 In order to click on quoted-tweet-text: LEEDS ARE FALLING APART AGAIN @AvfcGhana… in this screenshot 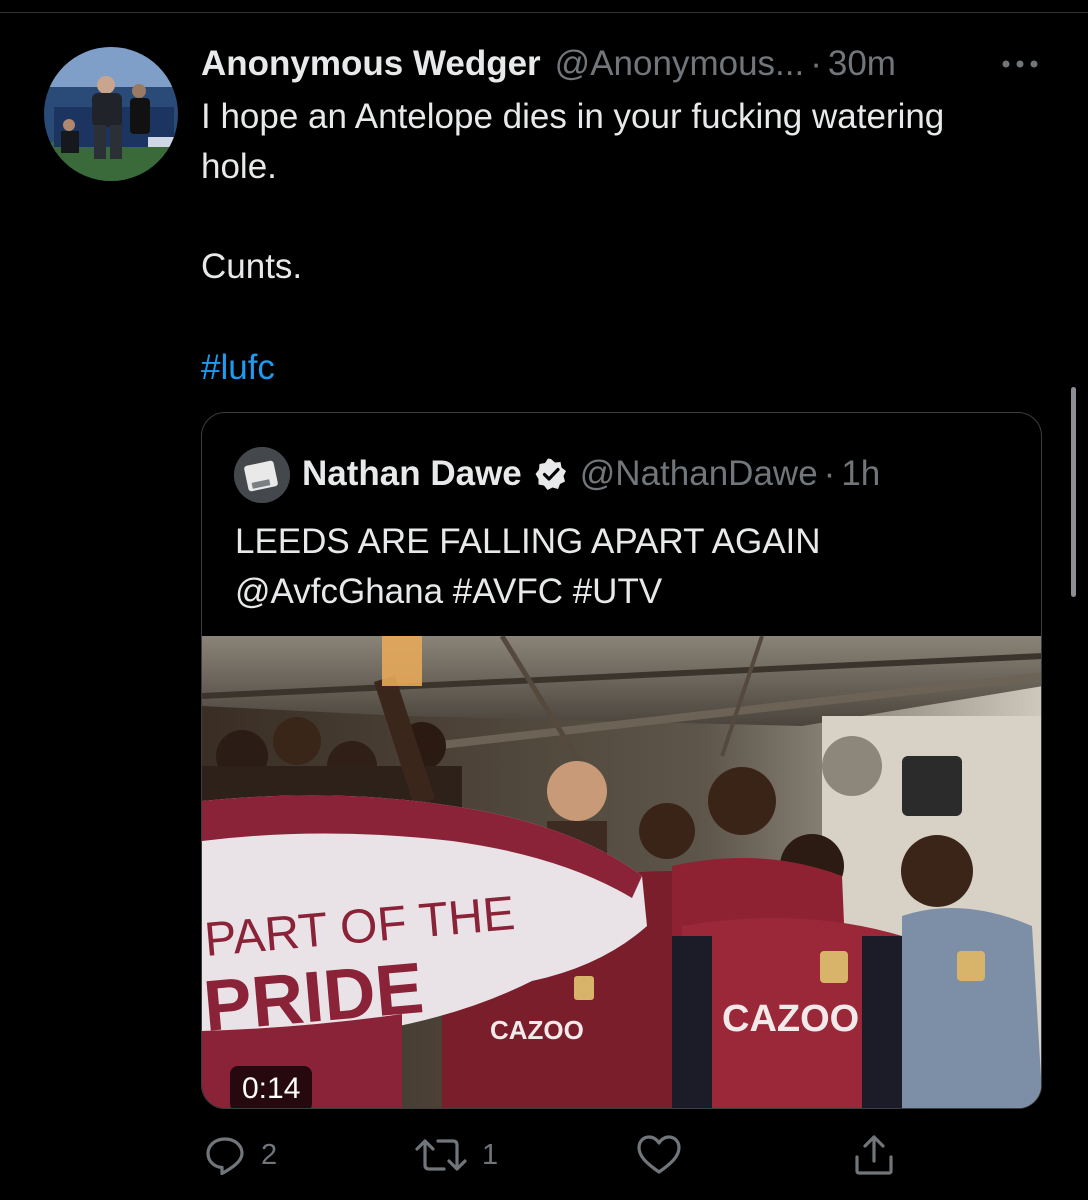, I will do `click(528, 566)`.